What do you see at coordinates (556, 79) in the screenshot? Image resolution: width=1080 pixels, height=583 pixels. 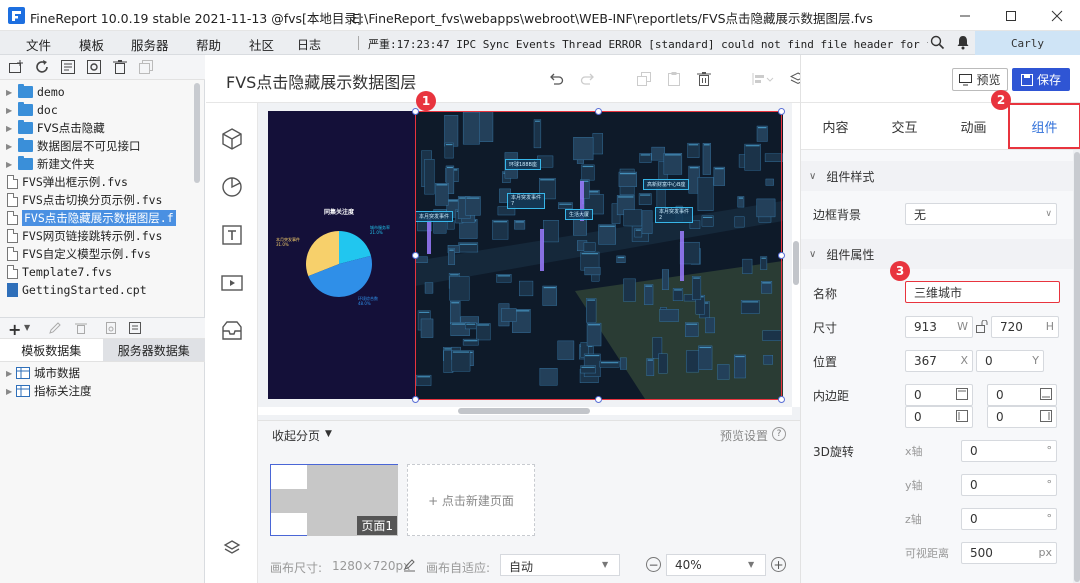 I see `undo-icon` at bounding box center [556, 79].